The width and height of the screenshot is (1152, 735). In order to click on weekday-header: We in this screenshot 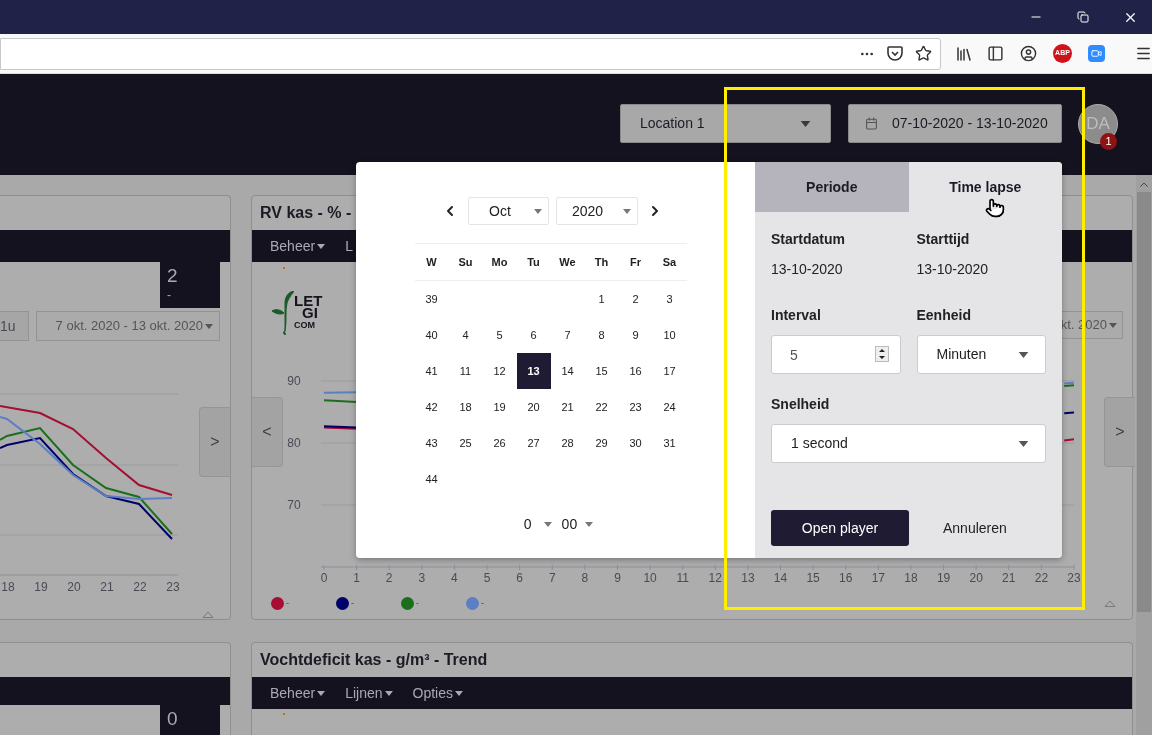, I will do `click(567, 262)`.